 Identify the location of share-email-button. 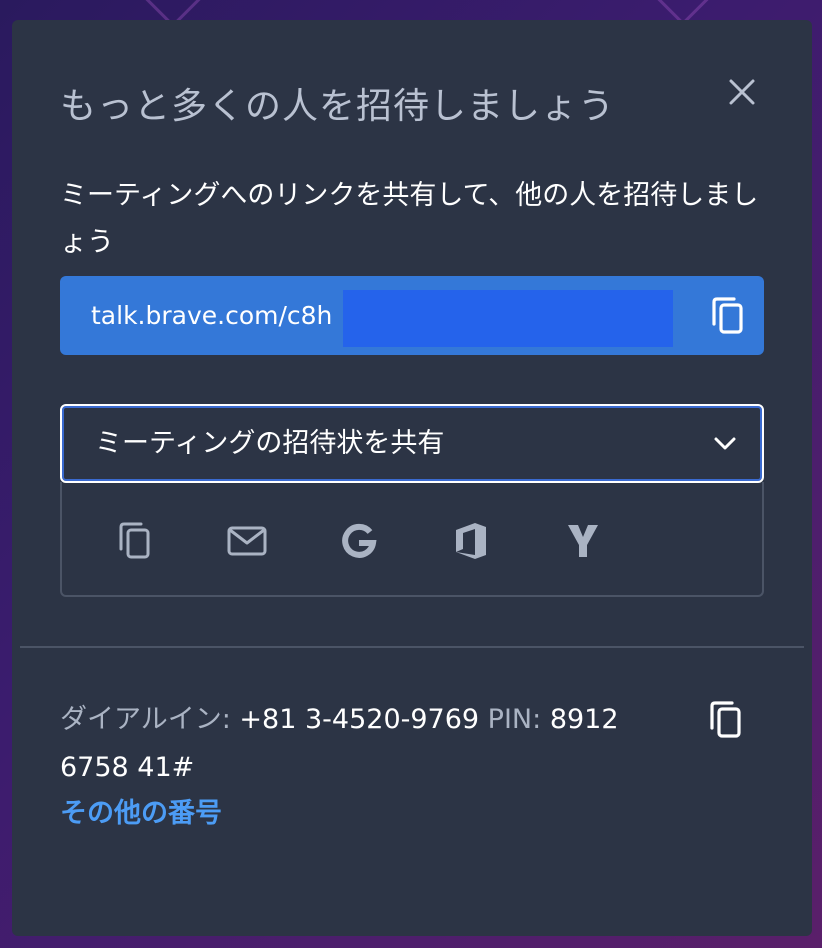
(247, 541).